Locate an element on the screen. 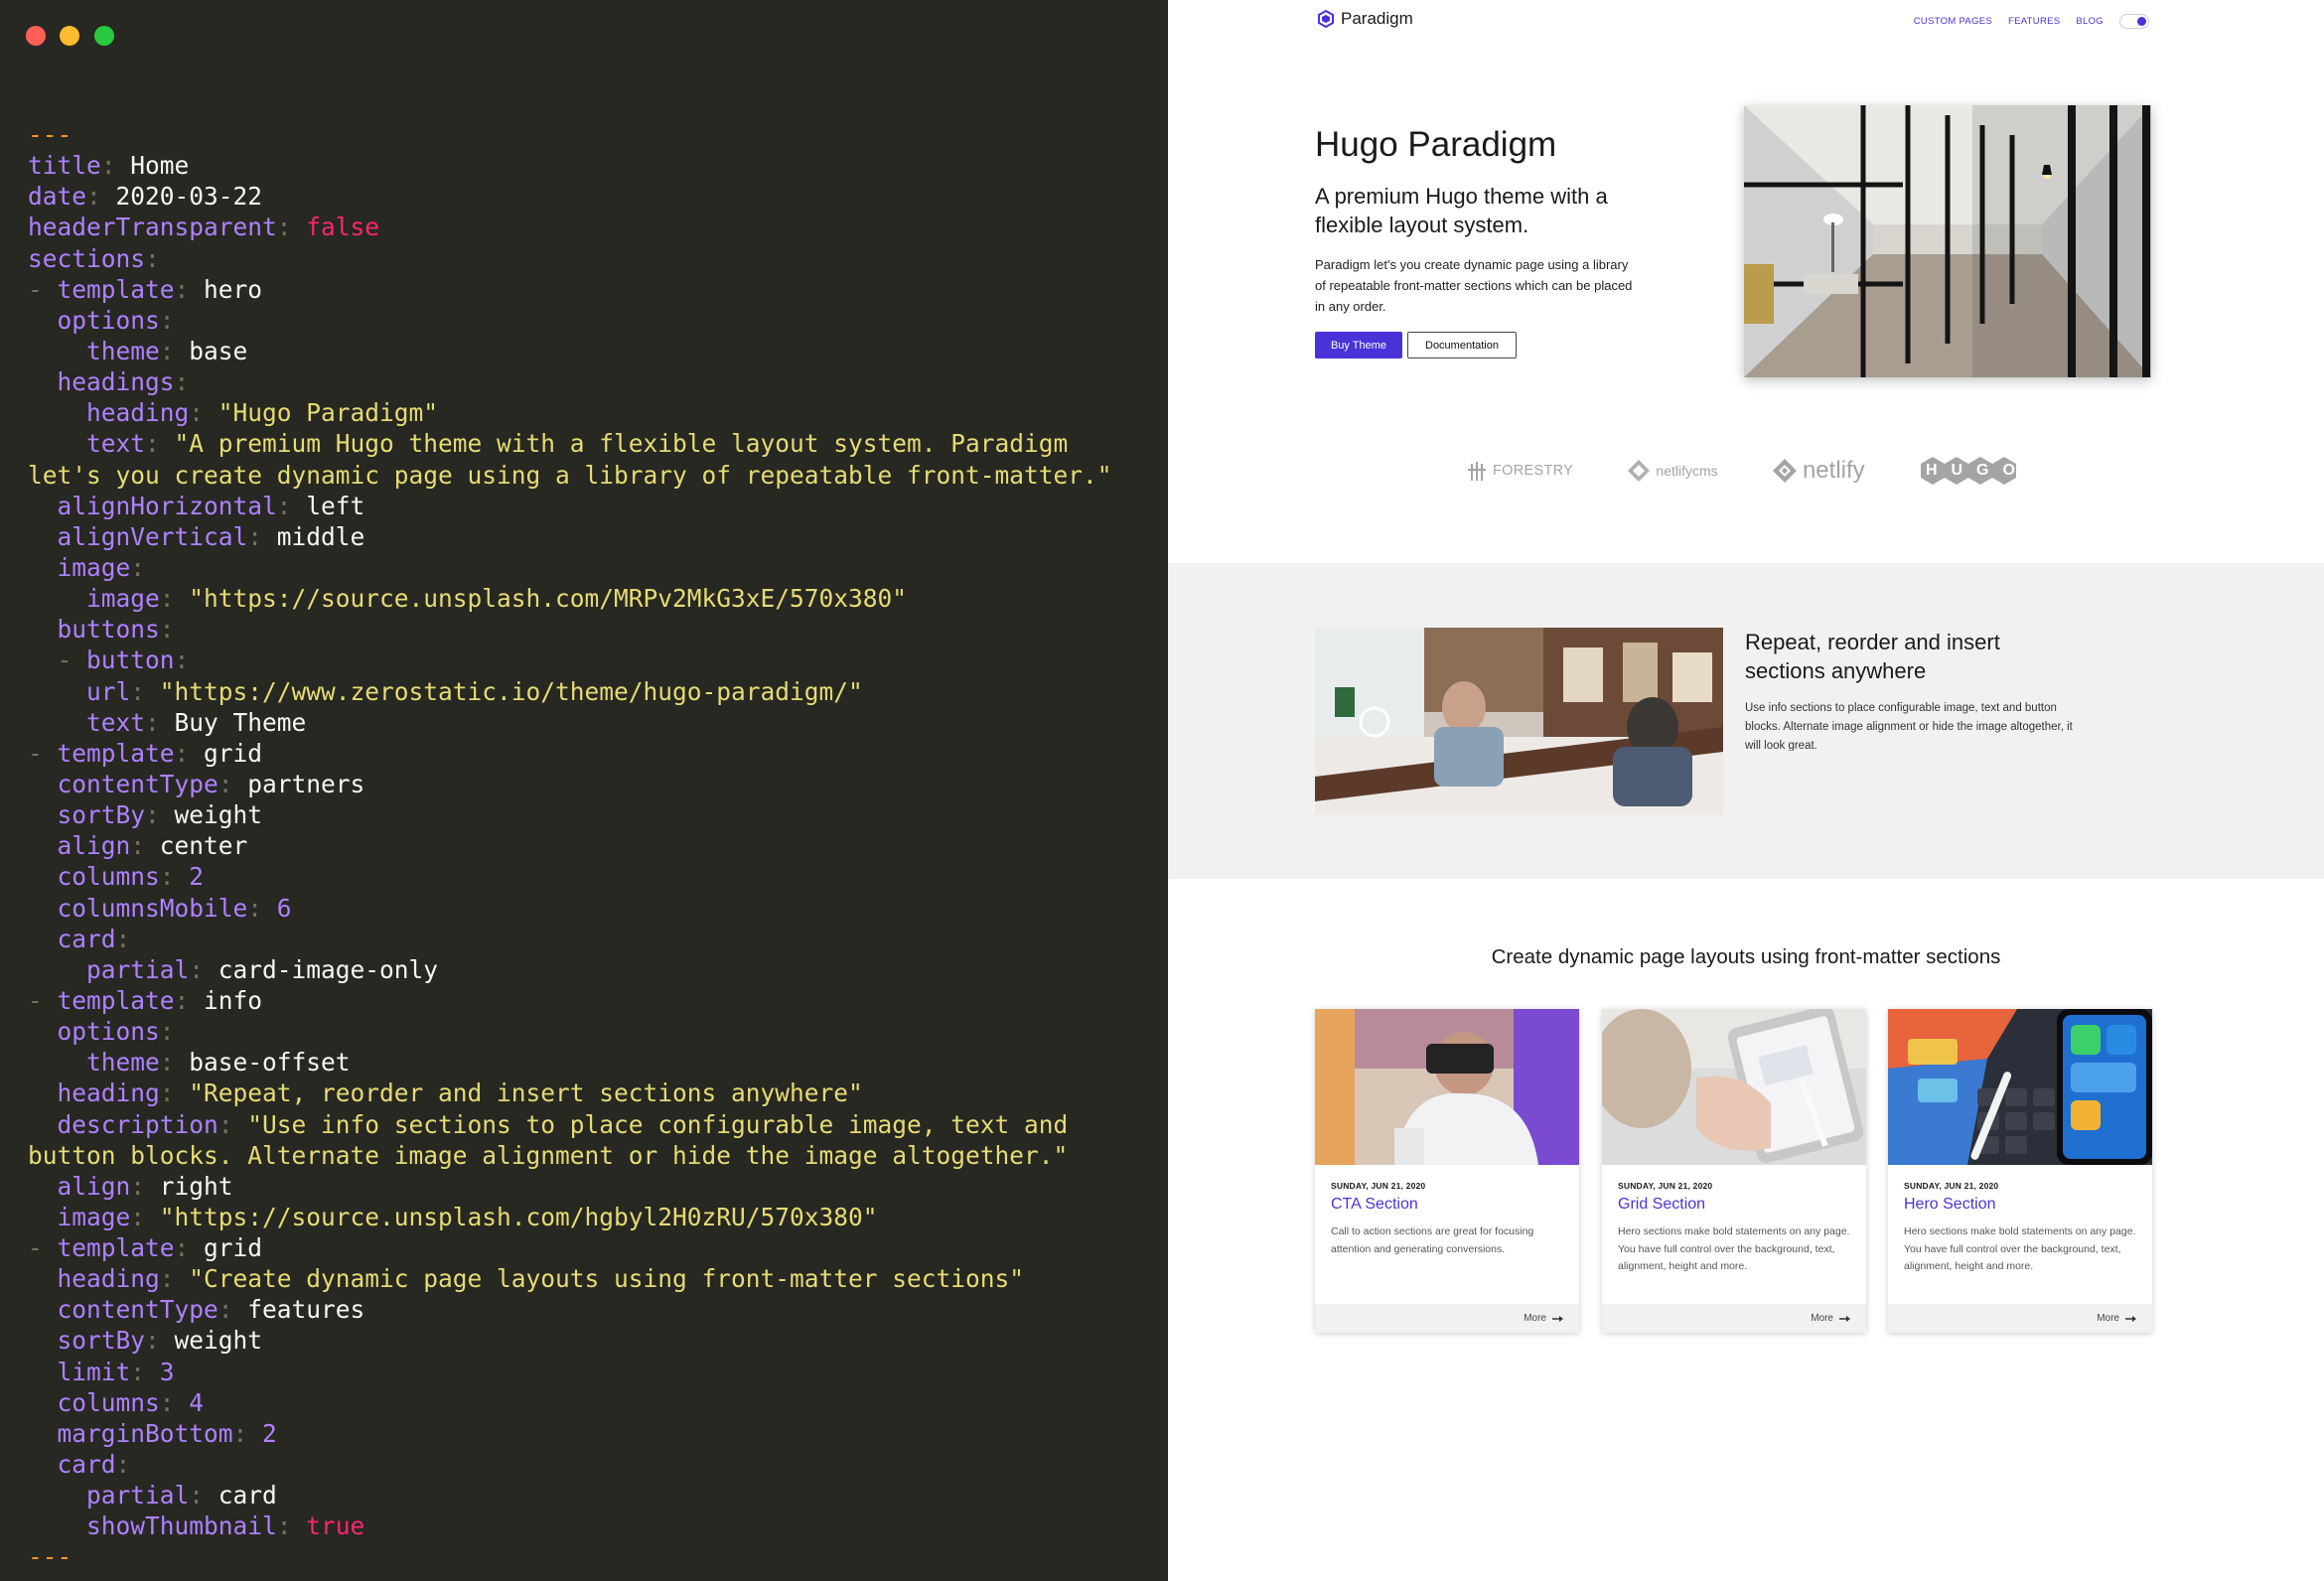 This screenshot has height=1581, width=2324. code-token: buttons is located at coordinates (108, 630).